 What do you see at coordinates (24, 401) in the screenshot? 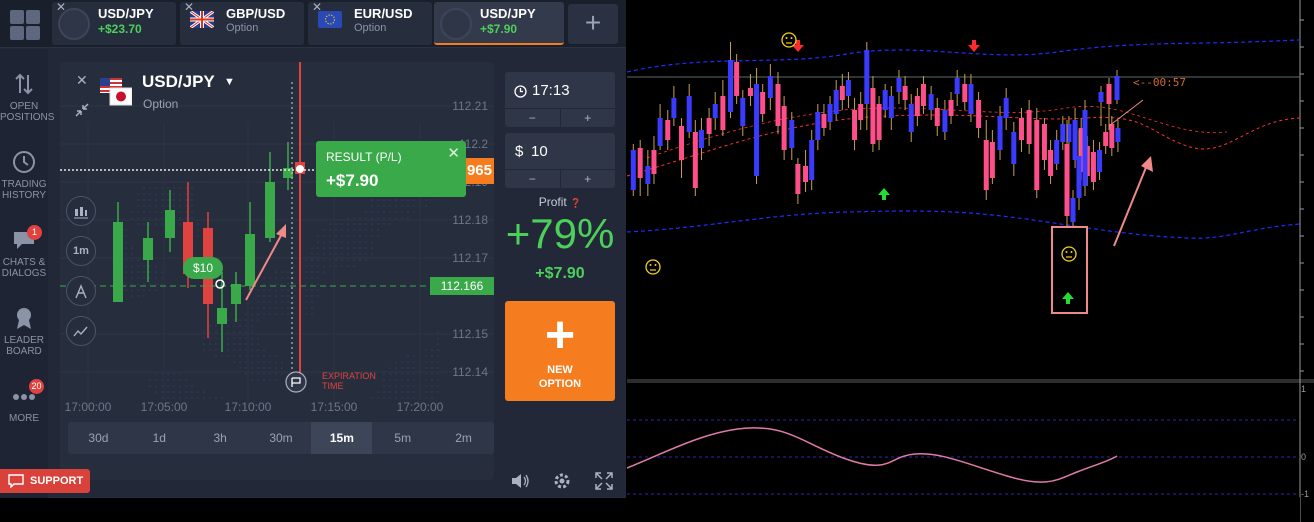
I see `sidebar-item-more: MORE 20` at bounding box center [24, 401].